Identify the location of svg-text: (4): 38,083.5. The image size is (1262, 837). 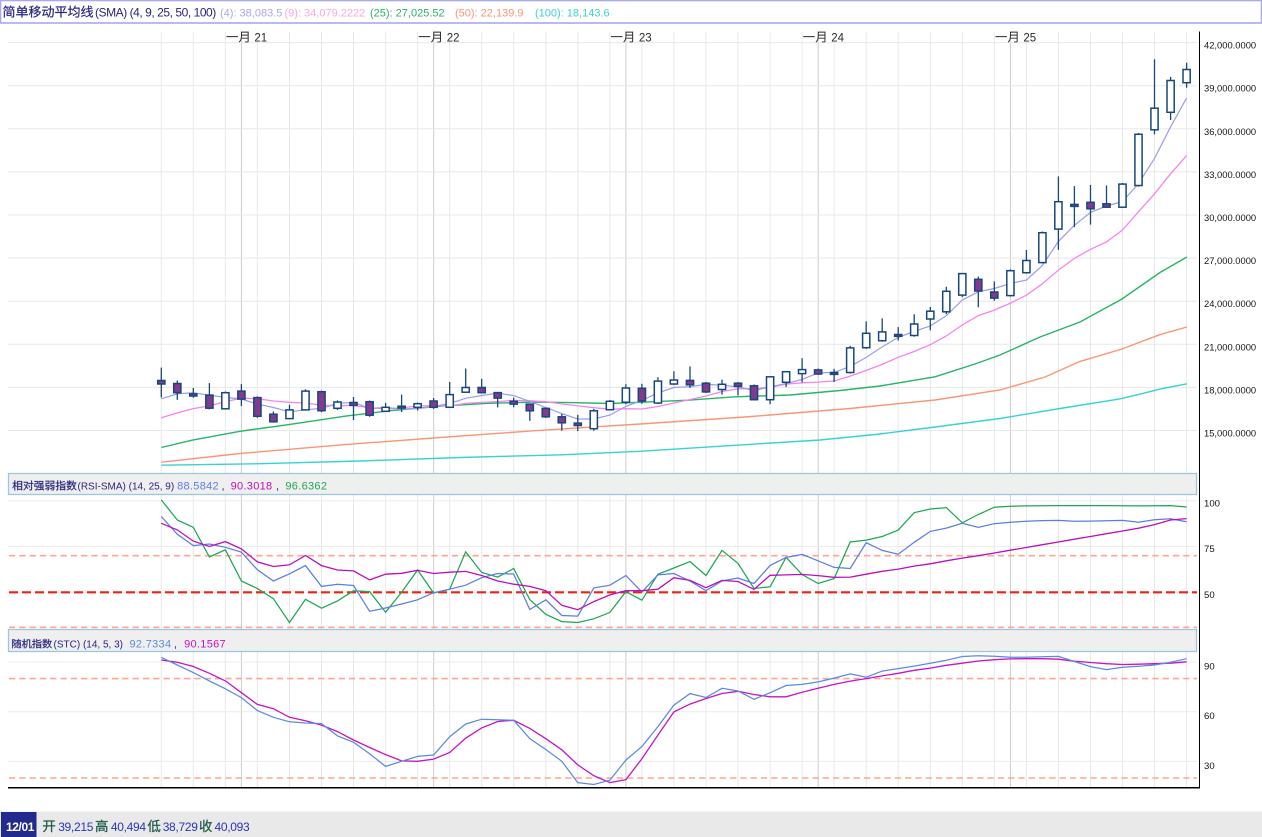
(251, 14).